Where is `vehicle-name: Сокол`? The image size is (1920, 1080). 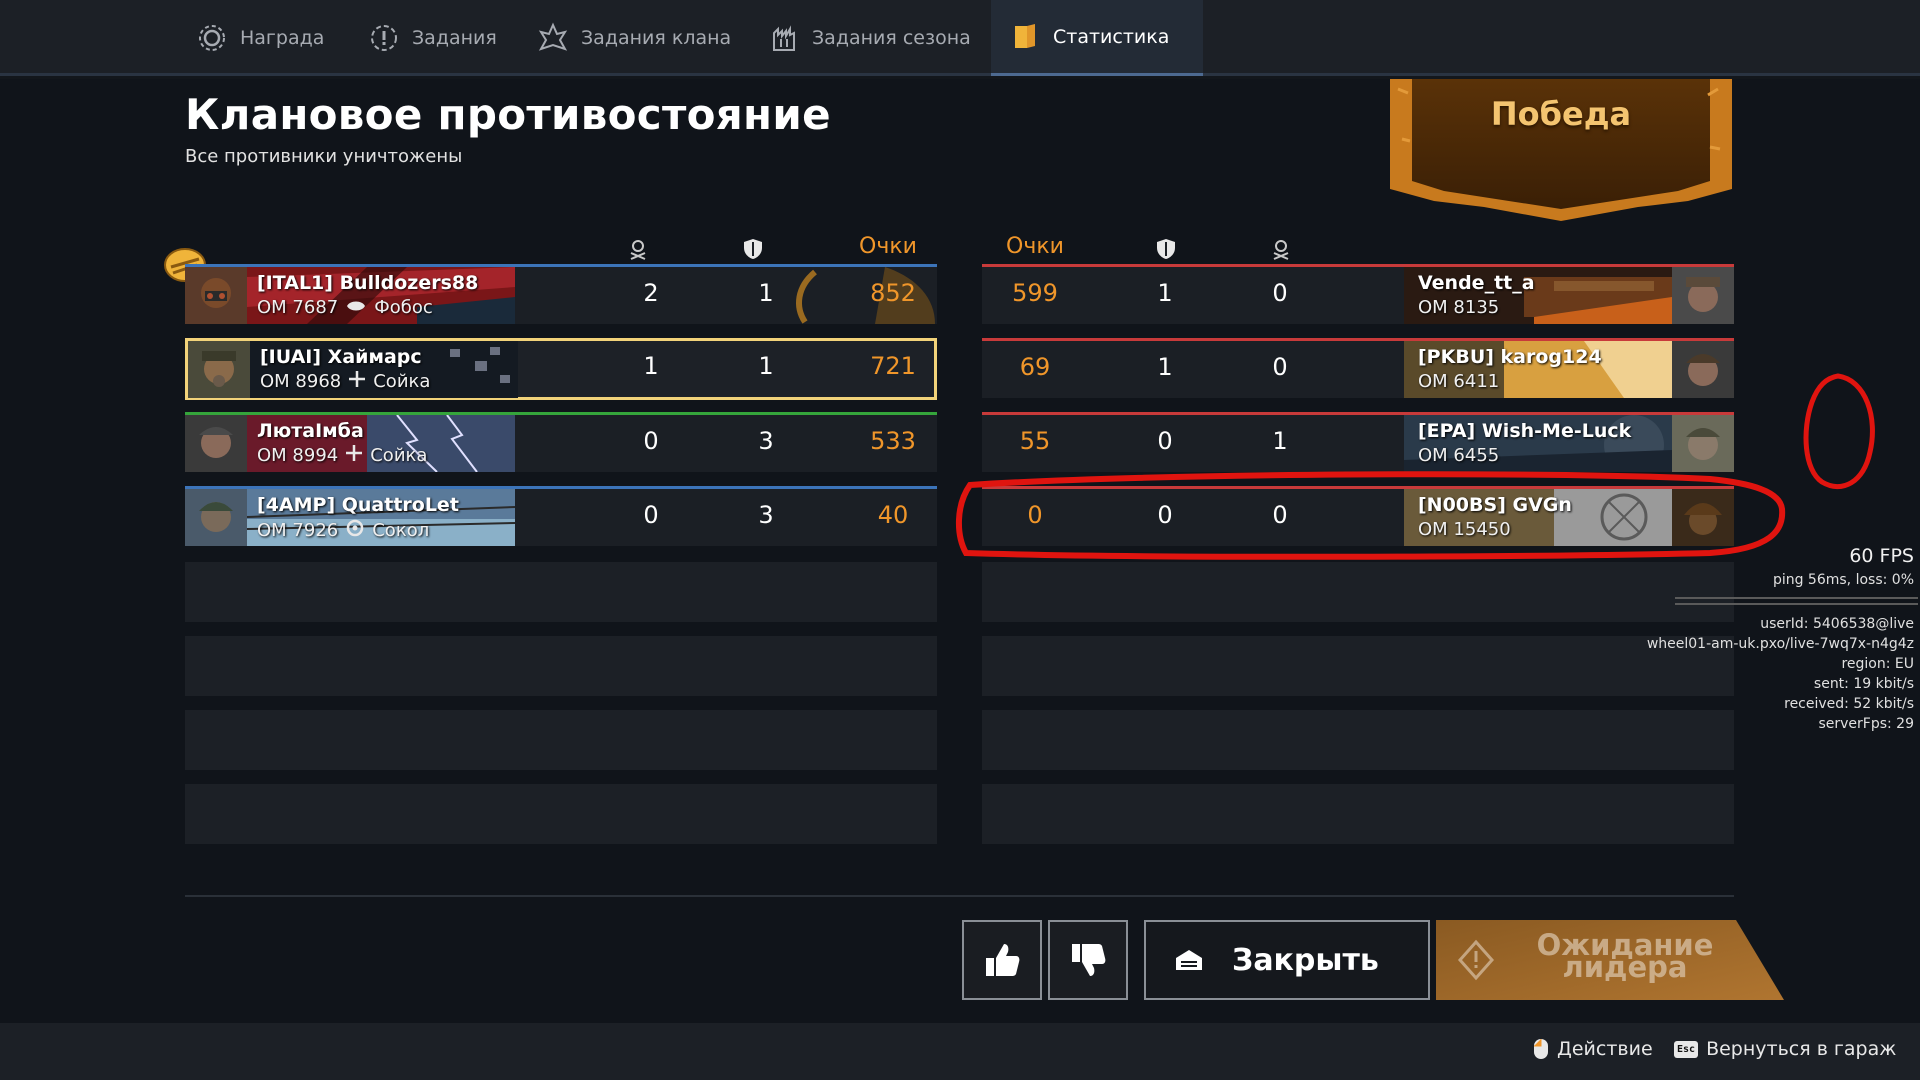
vehicle-name: Сокол is located at coordinates (401, 530).